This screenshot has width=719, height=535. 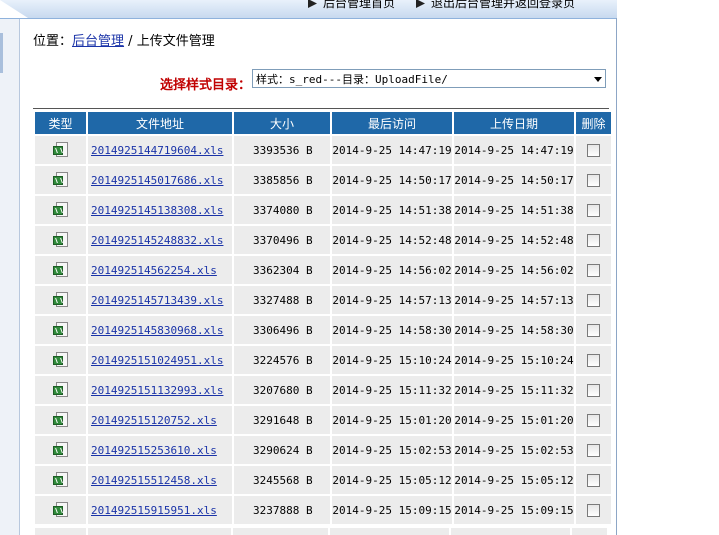 What do you see at coordinates (154, 420) in the screenshot?
I see `file-link: 201492515120752.xls` at bounding box center [154, 420].